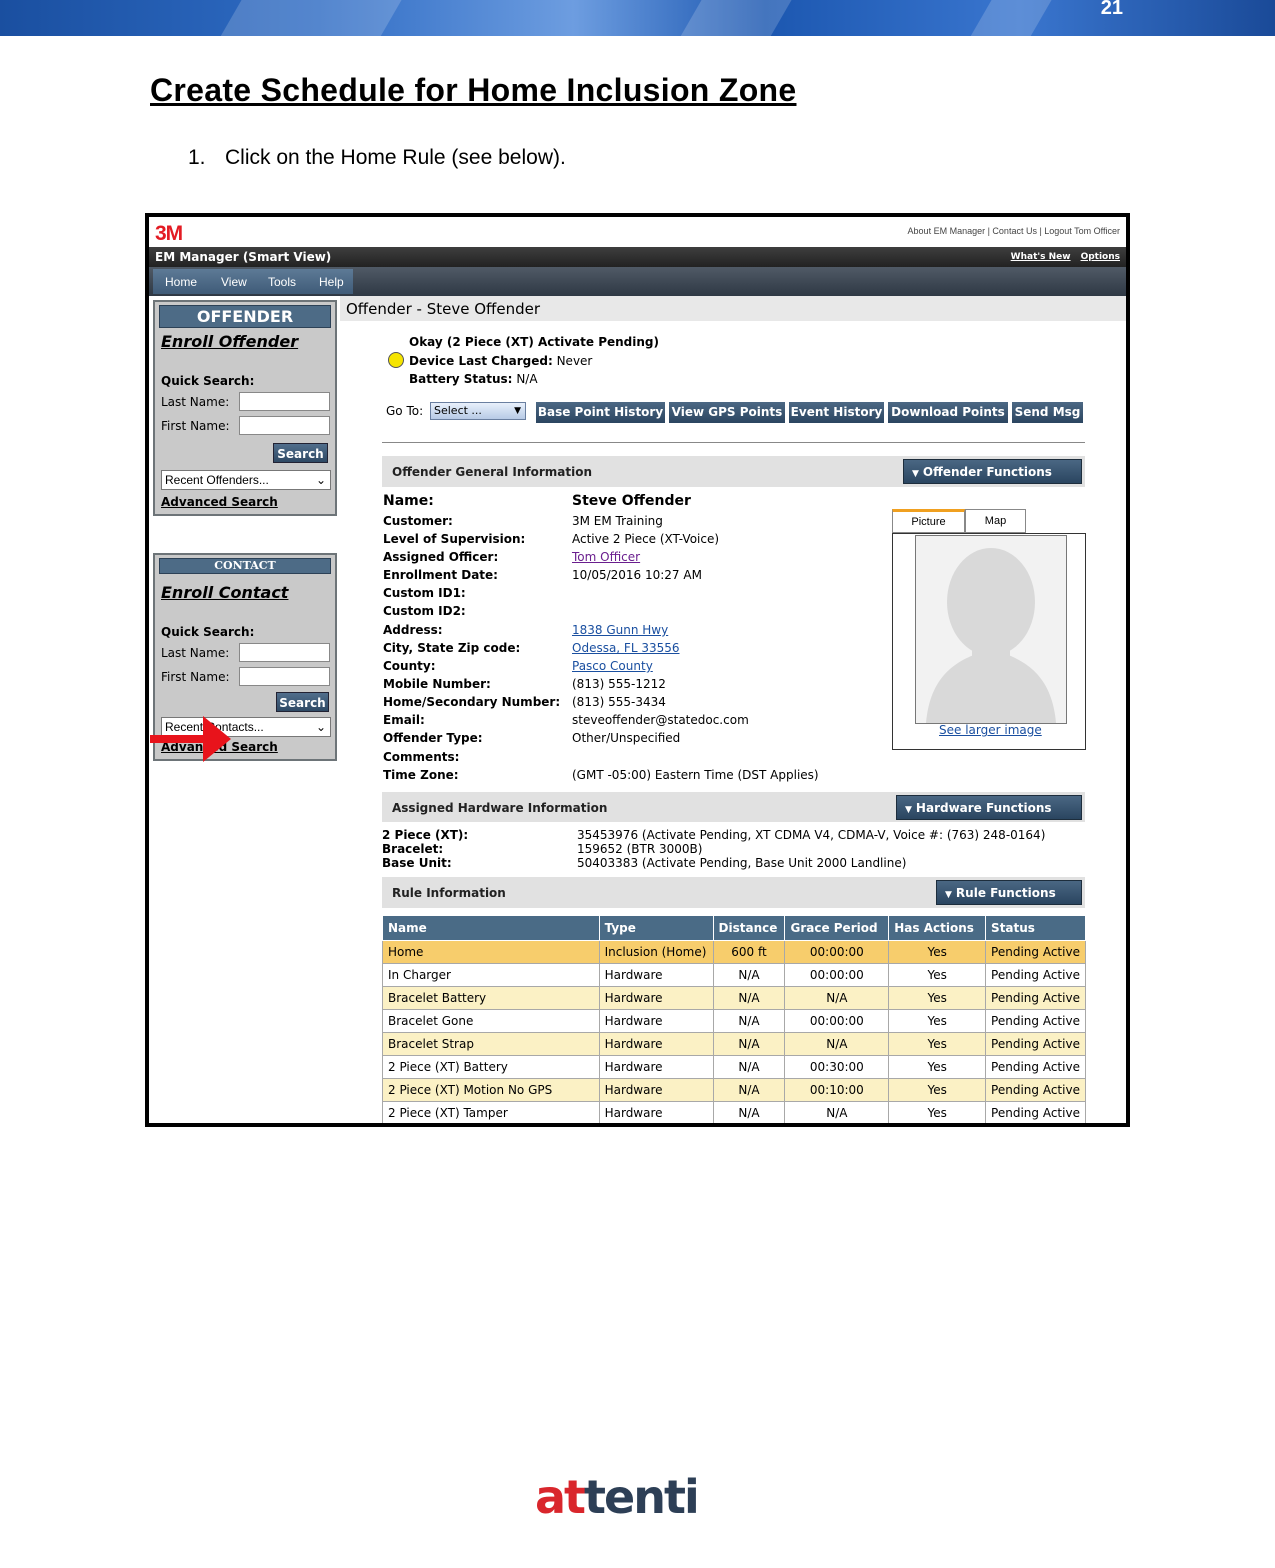  Describe the element at coordinates (454, 539) in the screenshot. I see `field-label: Level of Supervision:` at that location.